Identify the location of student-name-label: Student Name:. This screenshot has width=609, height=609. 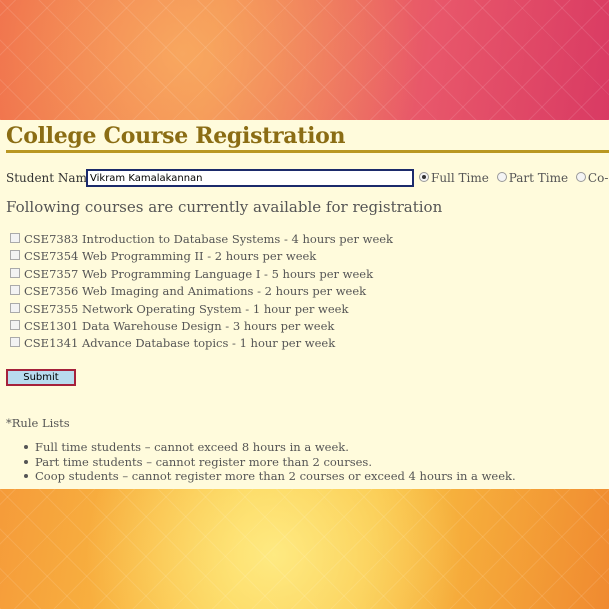
(52, 178).